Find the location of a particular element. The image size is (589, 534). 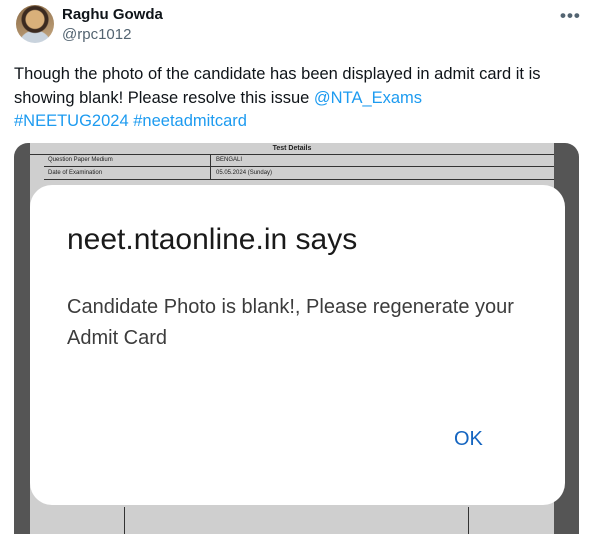

document-row: Date of Examination 05.05.2024 (Sunday) is located at coordinates (299, 173).